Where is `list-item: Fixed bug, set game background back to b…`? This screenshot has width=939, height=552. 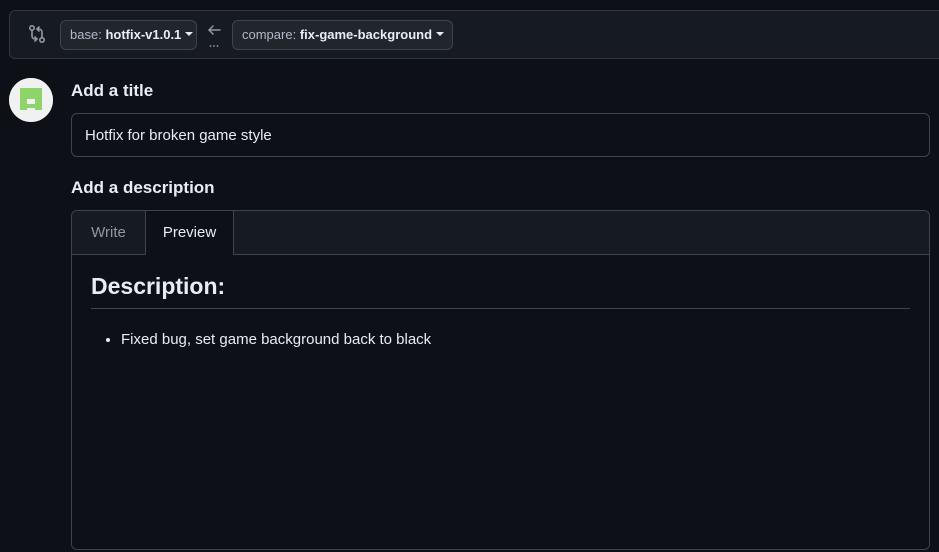 list-item: Fixed bug, set game background back to b… is located at coordinates (276, 339).